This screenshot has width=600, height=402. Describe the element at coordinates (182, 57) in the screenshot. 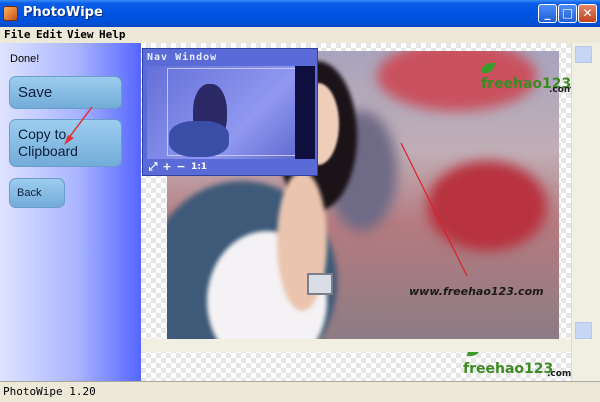

I see `nav-window-title: Nav Window` at that location.